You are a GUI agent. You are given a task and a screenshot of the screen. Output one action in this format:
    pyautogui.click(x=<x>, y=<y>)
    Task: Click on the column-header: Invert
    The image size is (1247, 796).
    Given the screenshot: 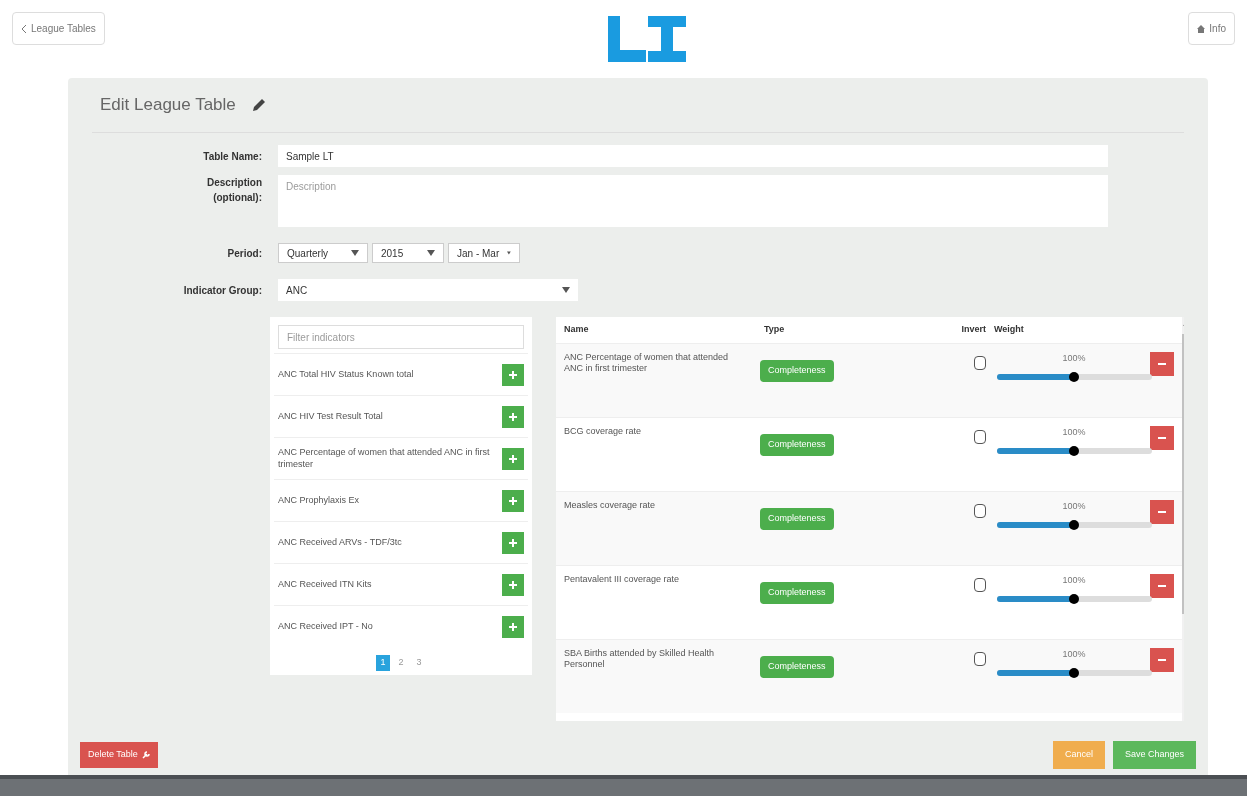 What is the action you would take?
    pyautogui.click(x=973, y=330)
    